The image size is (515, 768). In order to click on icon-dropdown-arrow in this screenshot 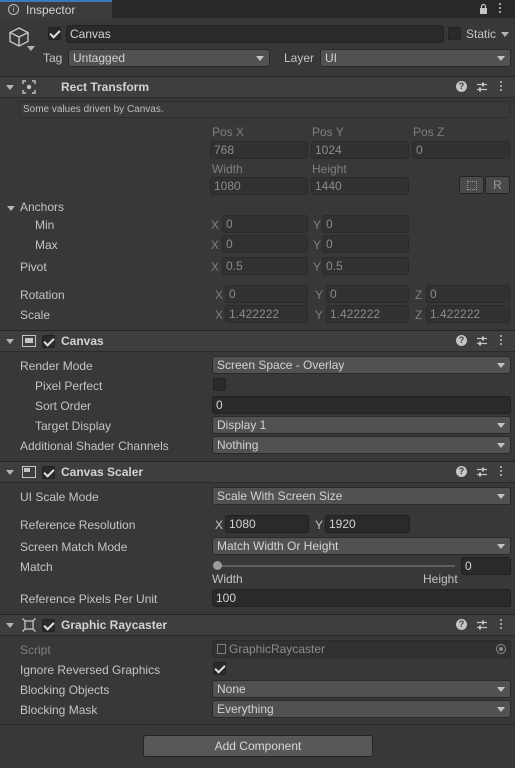, I will do `click(31, 48)`.